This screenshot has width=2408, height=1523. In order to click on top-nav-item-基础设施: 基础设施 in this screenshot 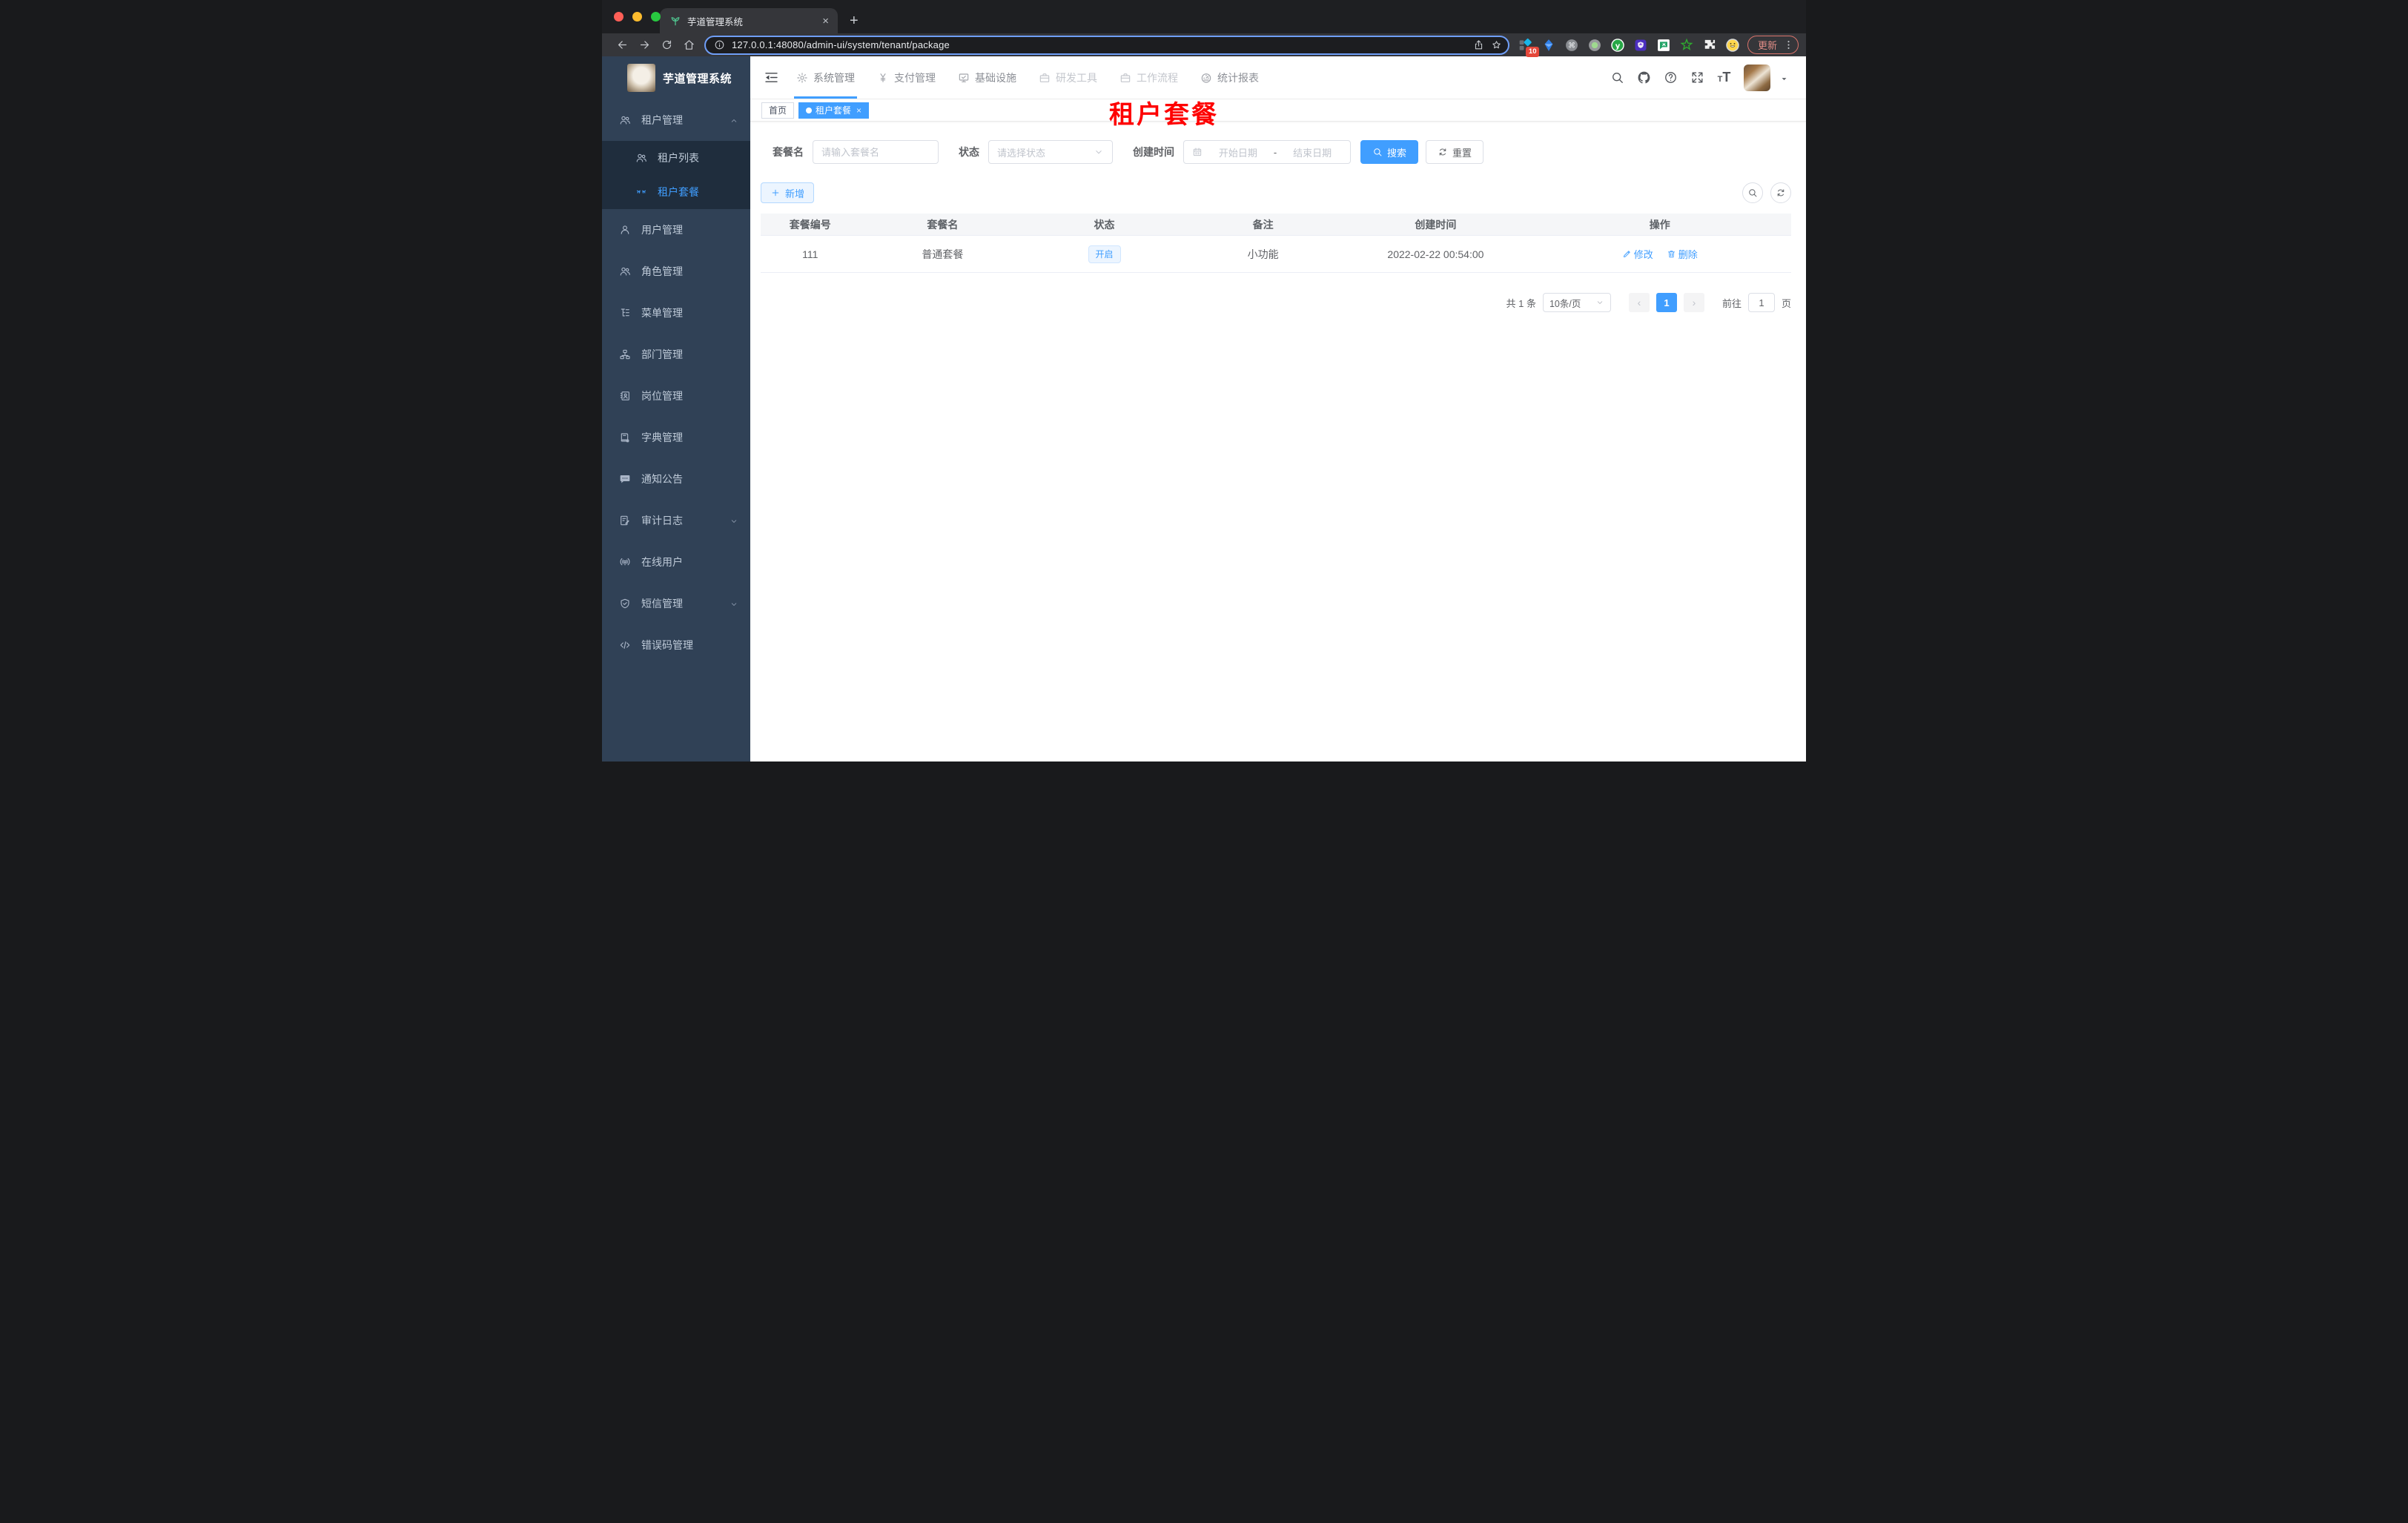, I will do `click(987, 78)`.